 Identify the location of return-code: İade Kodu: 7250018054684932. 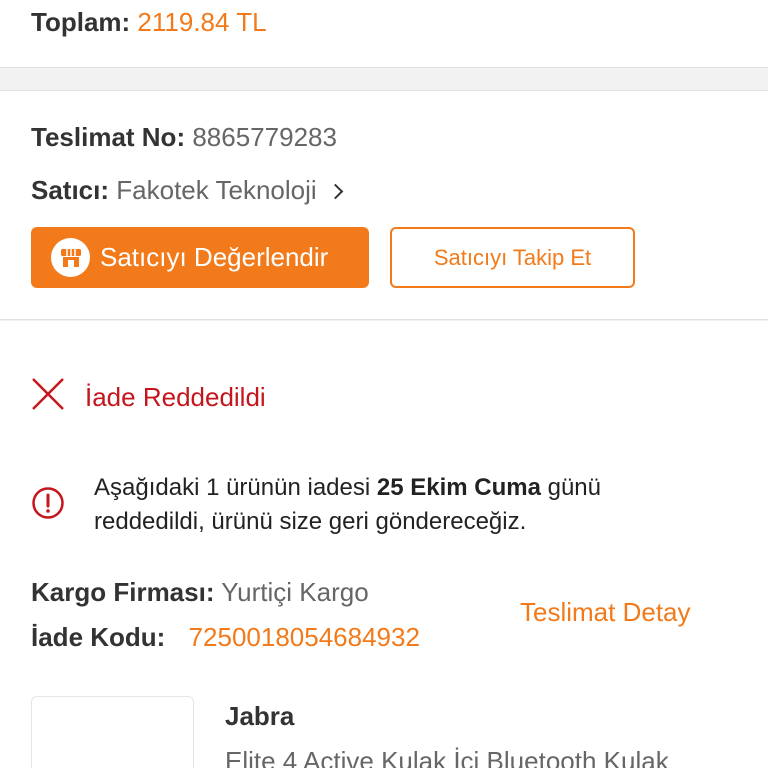
(225, 637).